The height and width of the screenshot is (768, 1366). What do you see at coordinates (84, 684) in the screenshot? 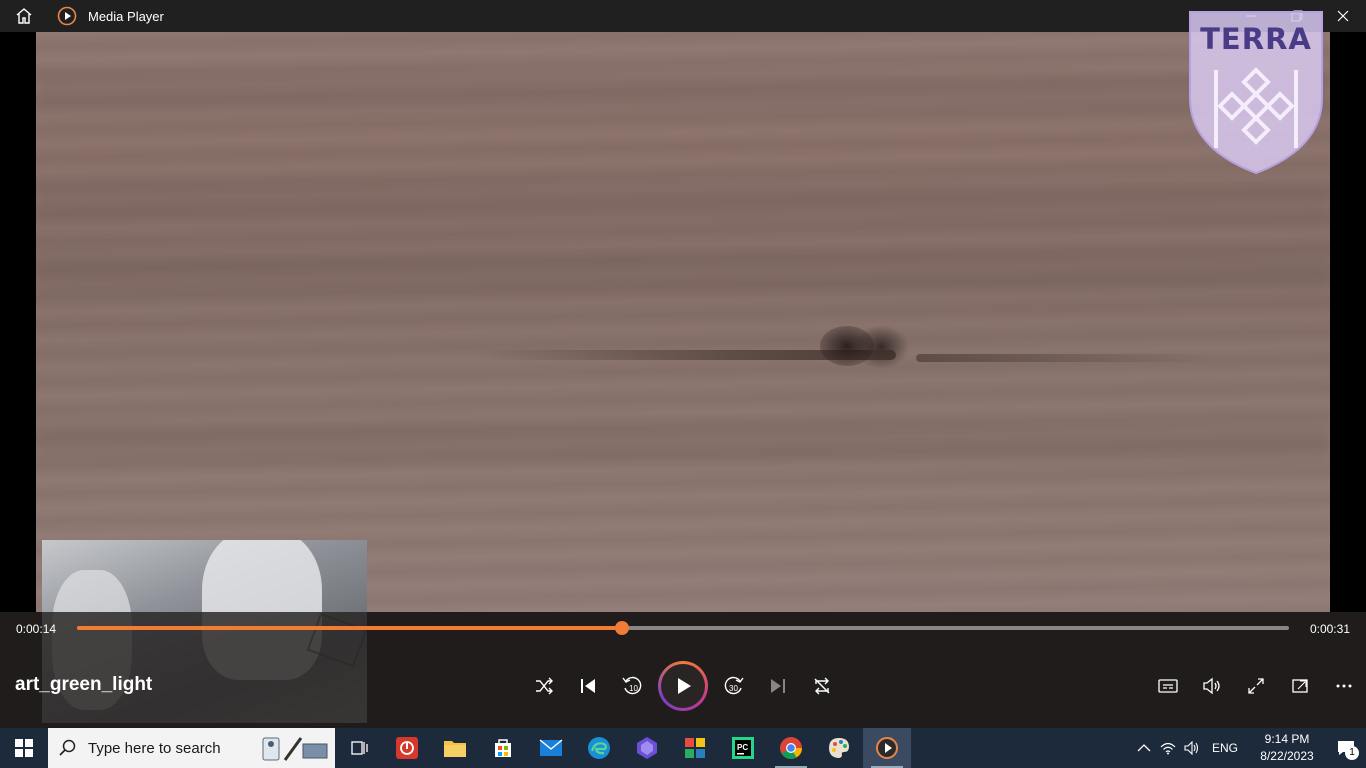
I see `media-title: art_green_light` at bounding box center [84, 684].